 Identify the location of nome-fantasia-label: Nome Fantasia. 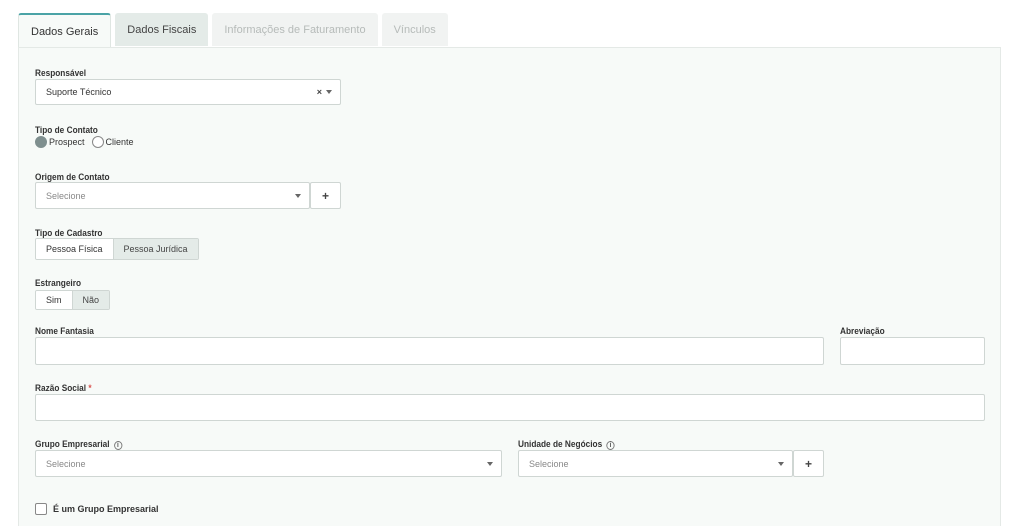
(64, 331).